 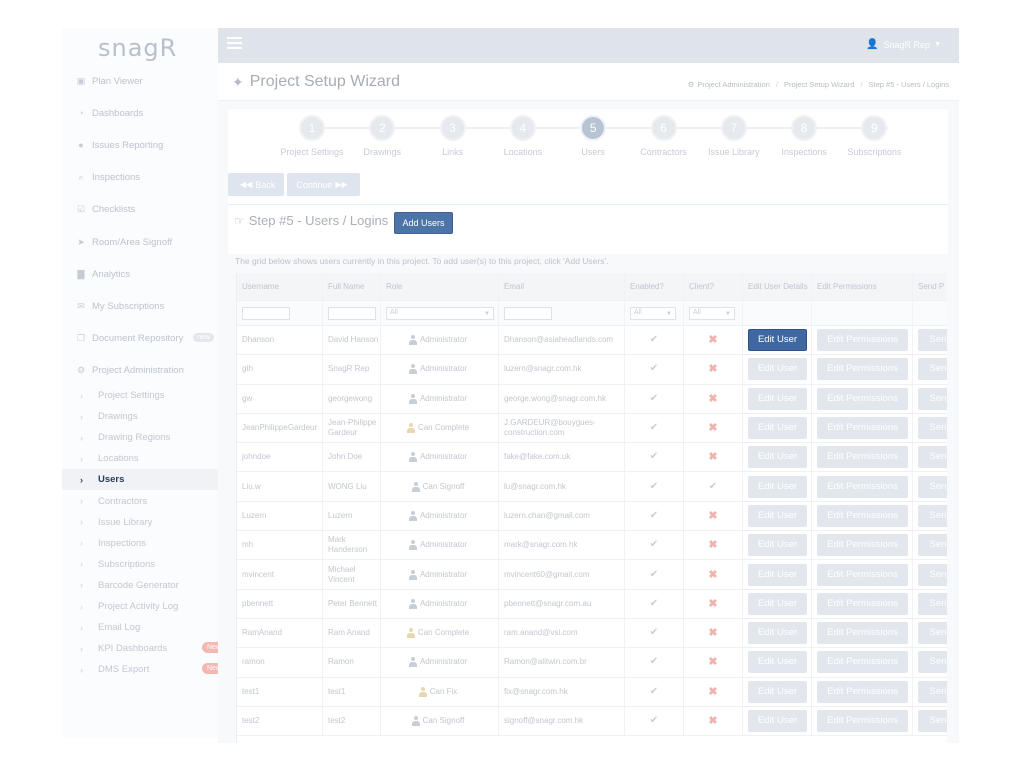 What do you see at coordinates (346, 287) in the screenshot?
I see `column-header: Full Name` at bounding box center [346, 287].